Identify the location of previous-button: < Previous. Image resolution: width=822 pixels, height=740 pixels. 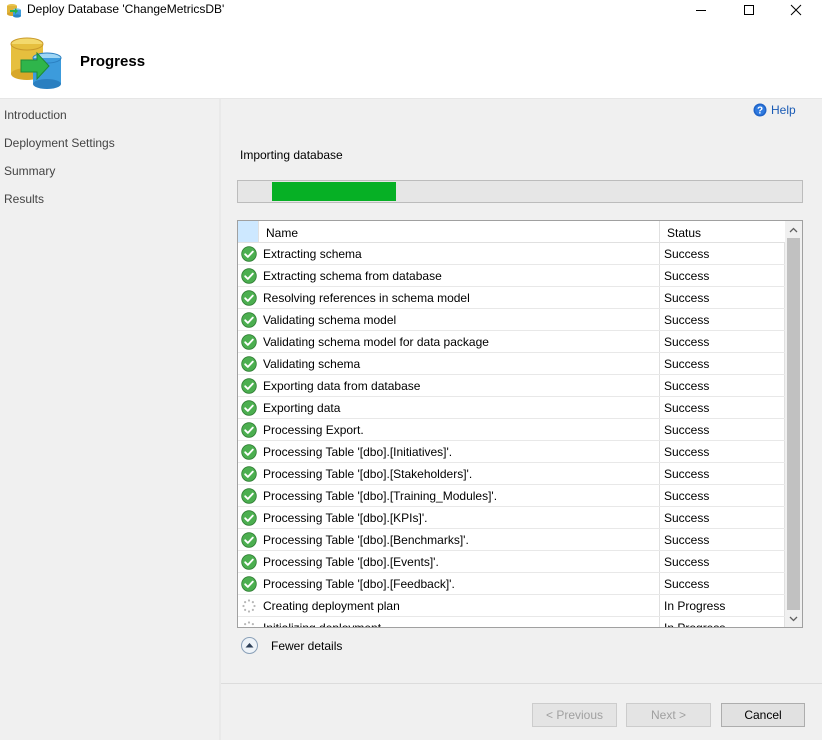
(574, 715).